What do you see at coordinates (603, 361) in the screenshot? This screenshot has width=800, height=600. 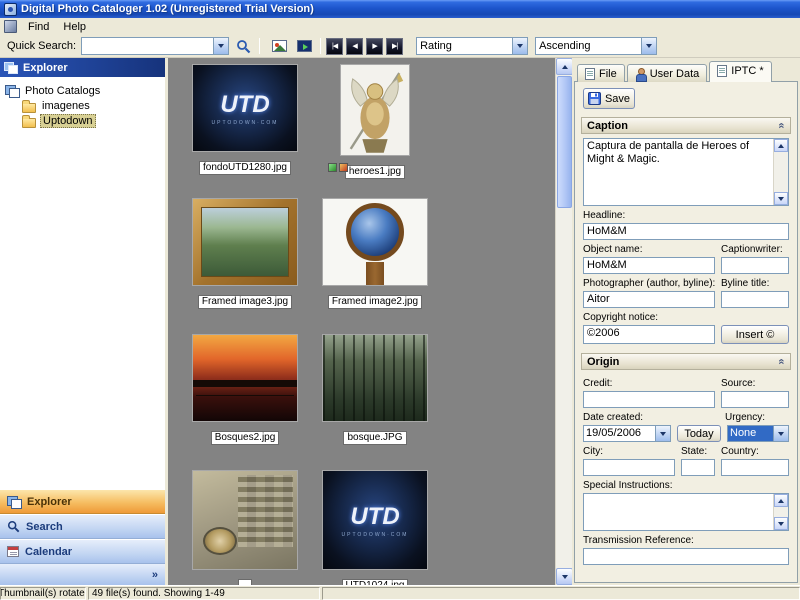 I see `origin-group-title: Origin` at bounding box center [603, 361].